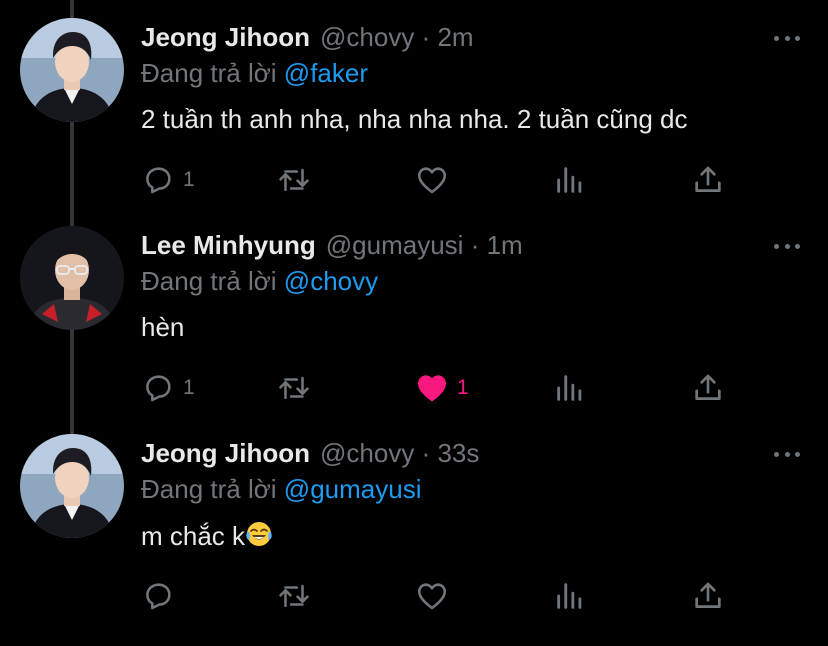  I want to click on user-handle: @gumayusi, so click(395, 245).